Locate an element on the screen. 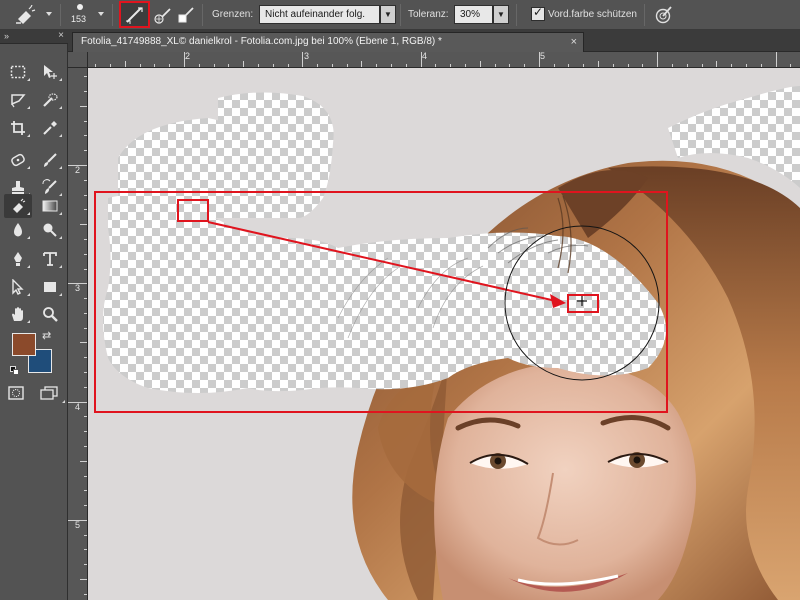 The width and height of the screenshot is (800, 600). sampling-once-icon is located at coordinates (162, 16).